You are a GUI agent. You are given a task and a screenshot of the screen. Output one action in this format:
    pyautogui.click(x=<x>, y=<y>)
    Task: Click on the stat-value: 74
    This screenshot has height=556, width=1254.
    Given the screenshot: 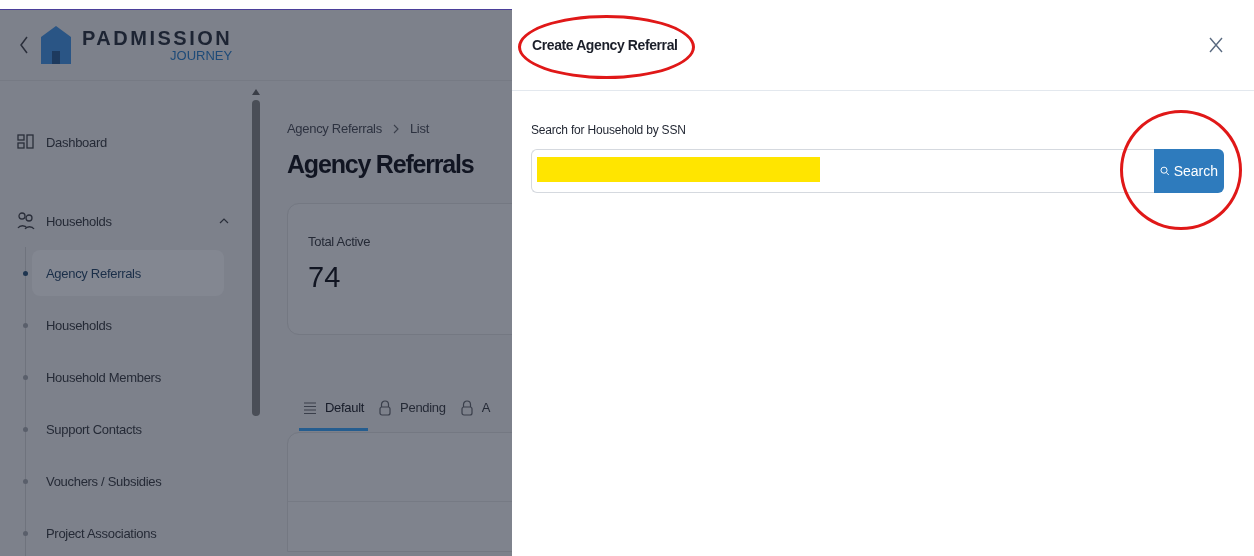 What is the action you would take?
    pyautogui.click(x=325, y=277)
    